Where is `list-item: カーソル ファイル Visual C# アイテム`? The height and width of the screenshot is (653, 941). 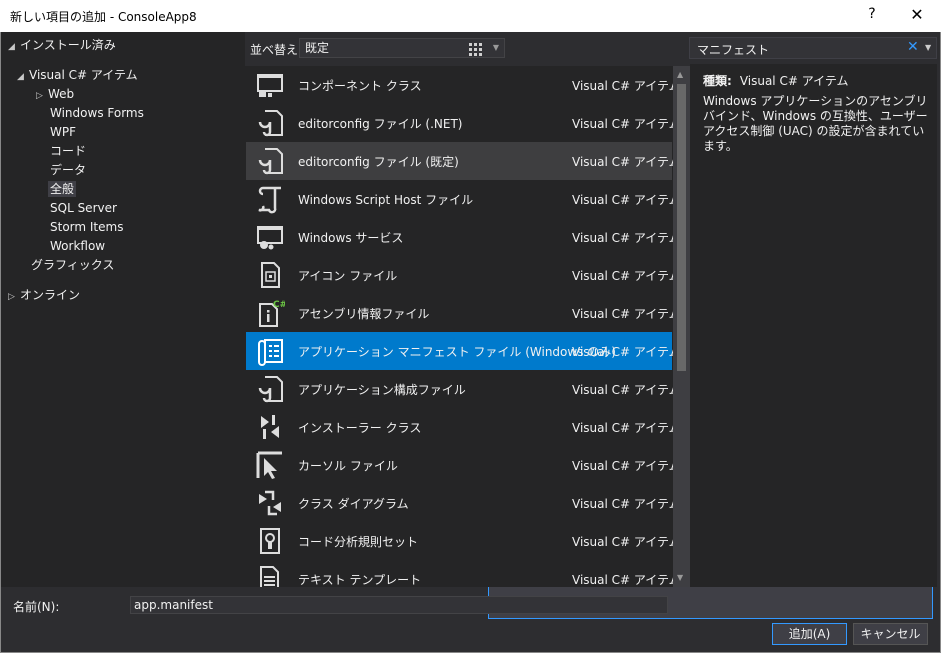
list-item: カーソル ファイル Visual C# アイテム is located at coordinates (463, 465).